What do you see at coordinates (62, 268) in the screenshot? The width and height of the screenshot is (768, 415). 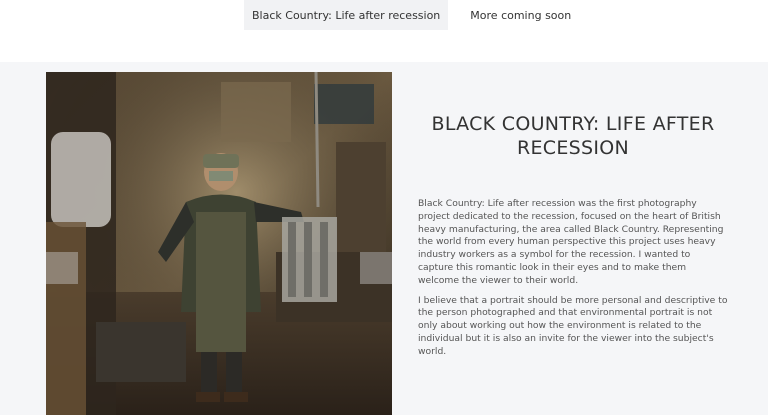 I see `previous-slide-button` at bounding box center [62, 268].